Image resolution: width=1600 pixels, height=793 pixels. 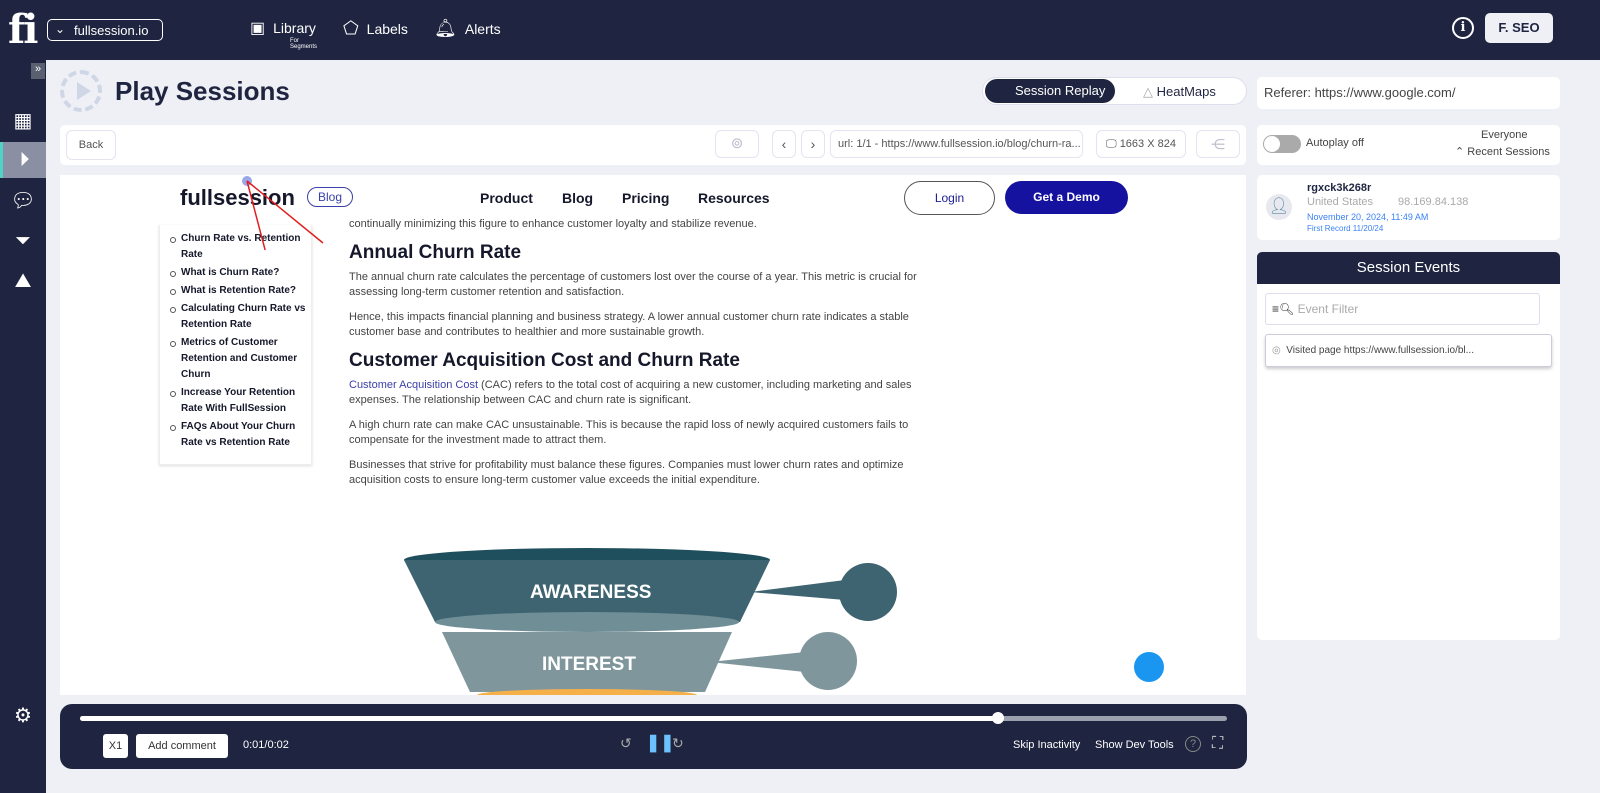 What do you see at coordinates (1149, 667) in the screenshot?
I see `chat-widget-icon` at bounding box center [1149, 667].